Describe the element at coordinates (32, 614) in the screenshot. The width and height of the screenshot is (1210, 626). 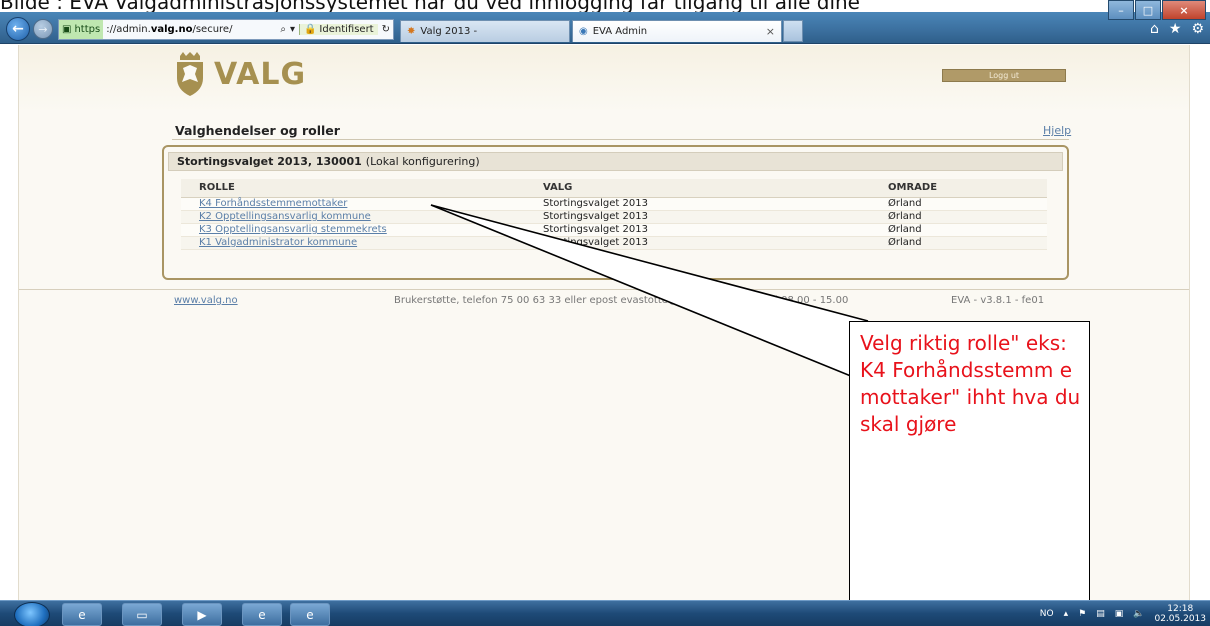
I see `start-button` at that location.